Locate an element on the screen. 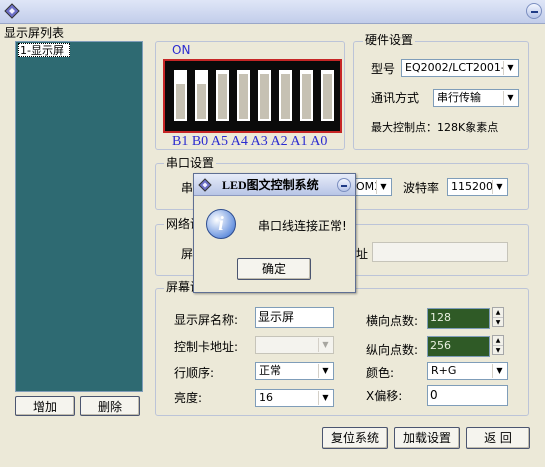 The height and width of the screenshot is (467, 545). port-label: 串 is located at coordinates (187, 188).